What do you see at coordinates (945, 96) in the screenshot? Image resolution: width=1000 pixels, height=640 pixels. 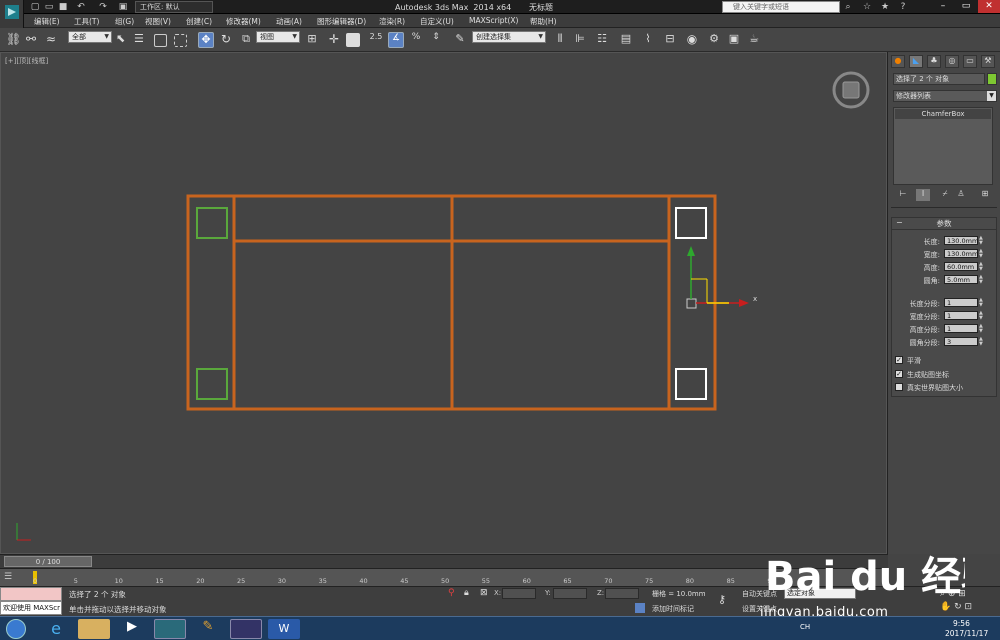 I see `modifier-list-dropdown: 修改器列表` at bounding box center [945, 96].